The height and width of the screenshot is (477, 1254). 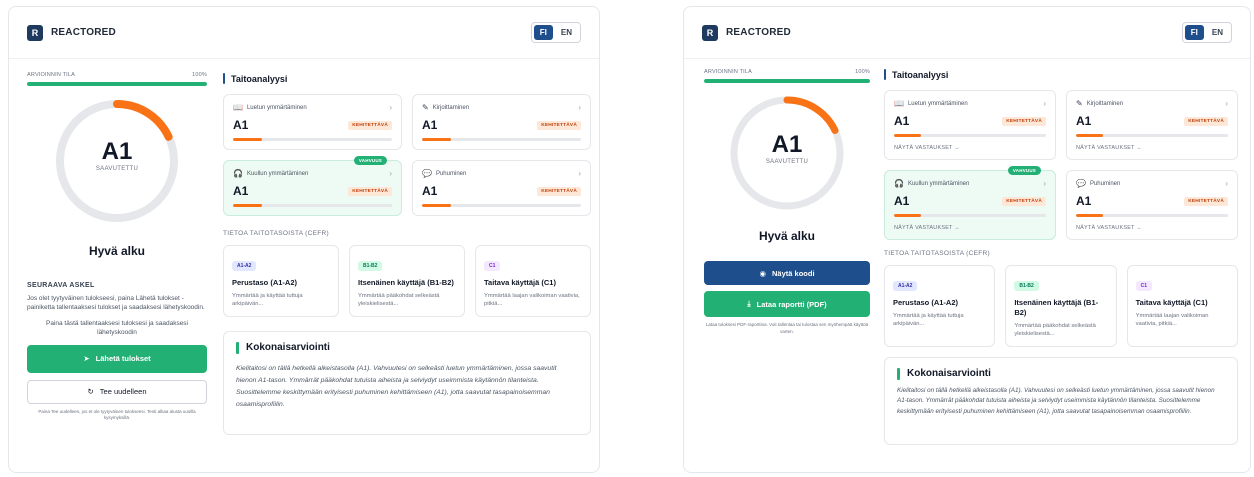 I want to click on skill-name: Puhuminen, so click(x=1105, y=183).